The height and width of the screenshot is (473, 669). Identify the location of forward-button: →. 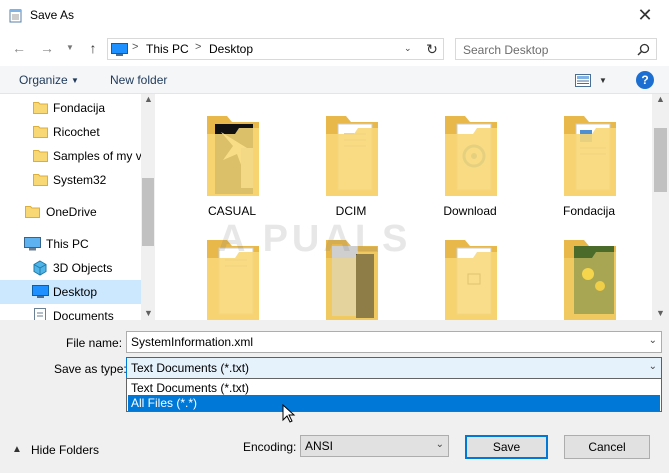
(47, 48).